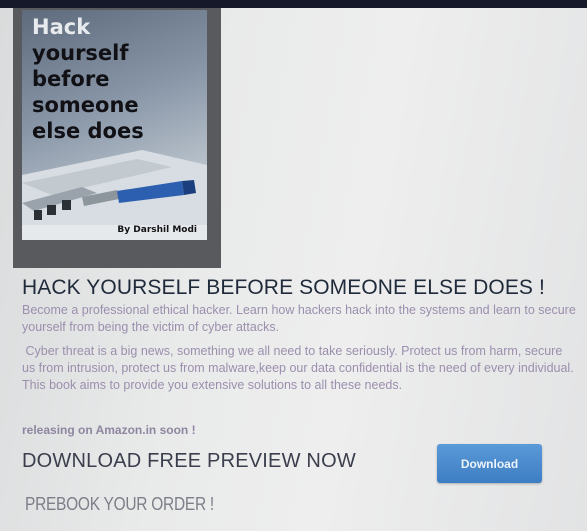 This screenshot has height=531, width=587. I want to click on download-button: Download, so click(489, 463).